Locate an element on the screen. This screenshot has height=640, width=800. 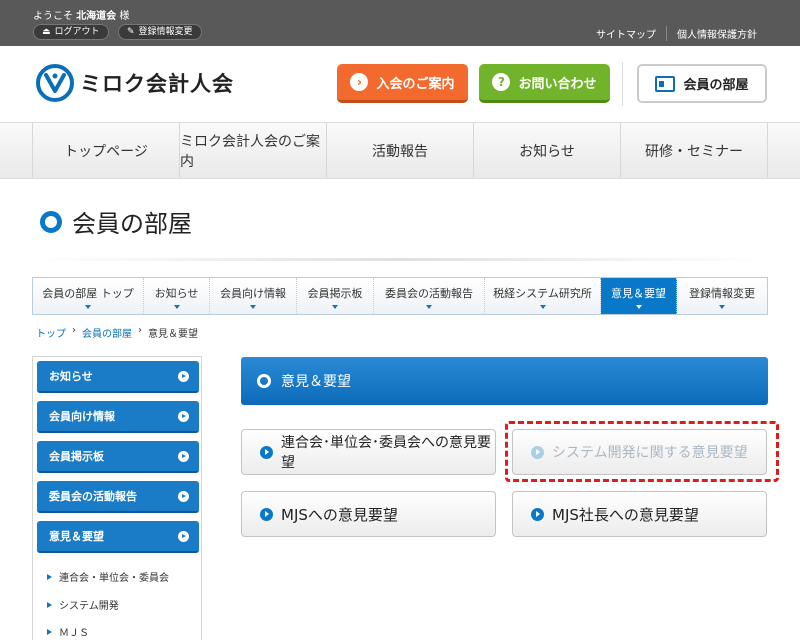
title-divider is located at coordinates (400, 259).